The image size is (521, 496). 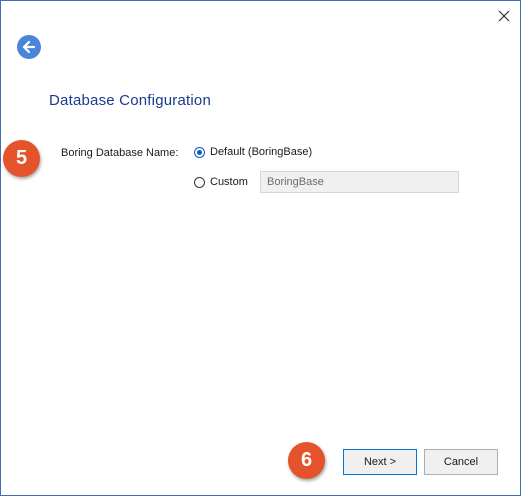 I want to click on back-button, so click(x=29, y=47).